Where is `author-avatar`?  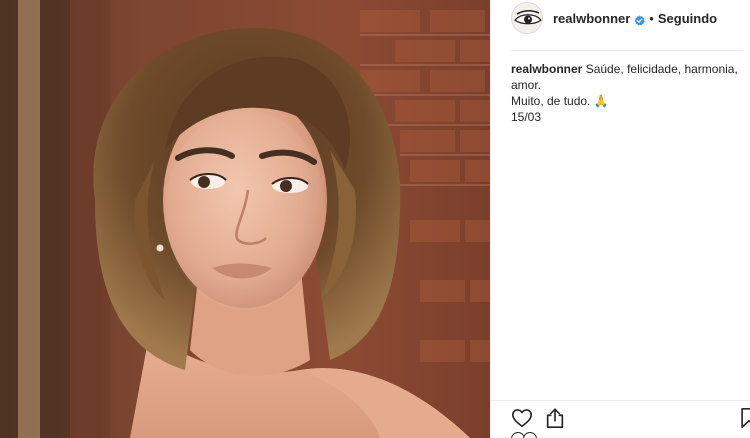
author-avatar is located at coordinates (527, 18).